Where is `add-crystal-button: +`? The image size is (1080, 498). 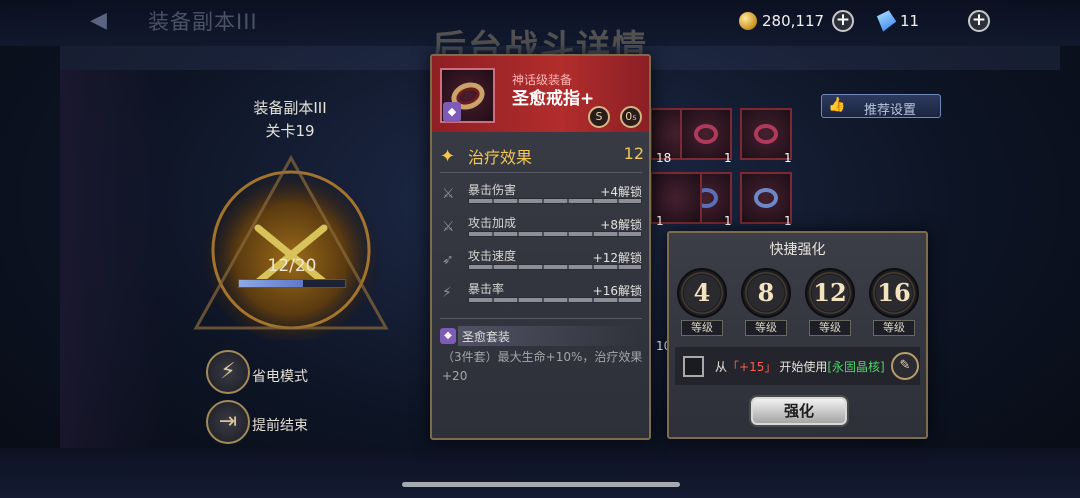 add-crystal-button: + is located at coordinates (979, 21).